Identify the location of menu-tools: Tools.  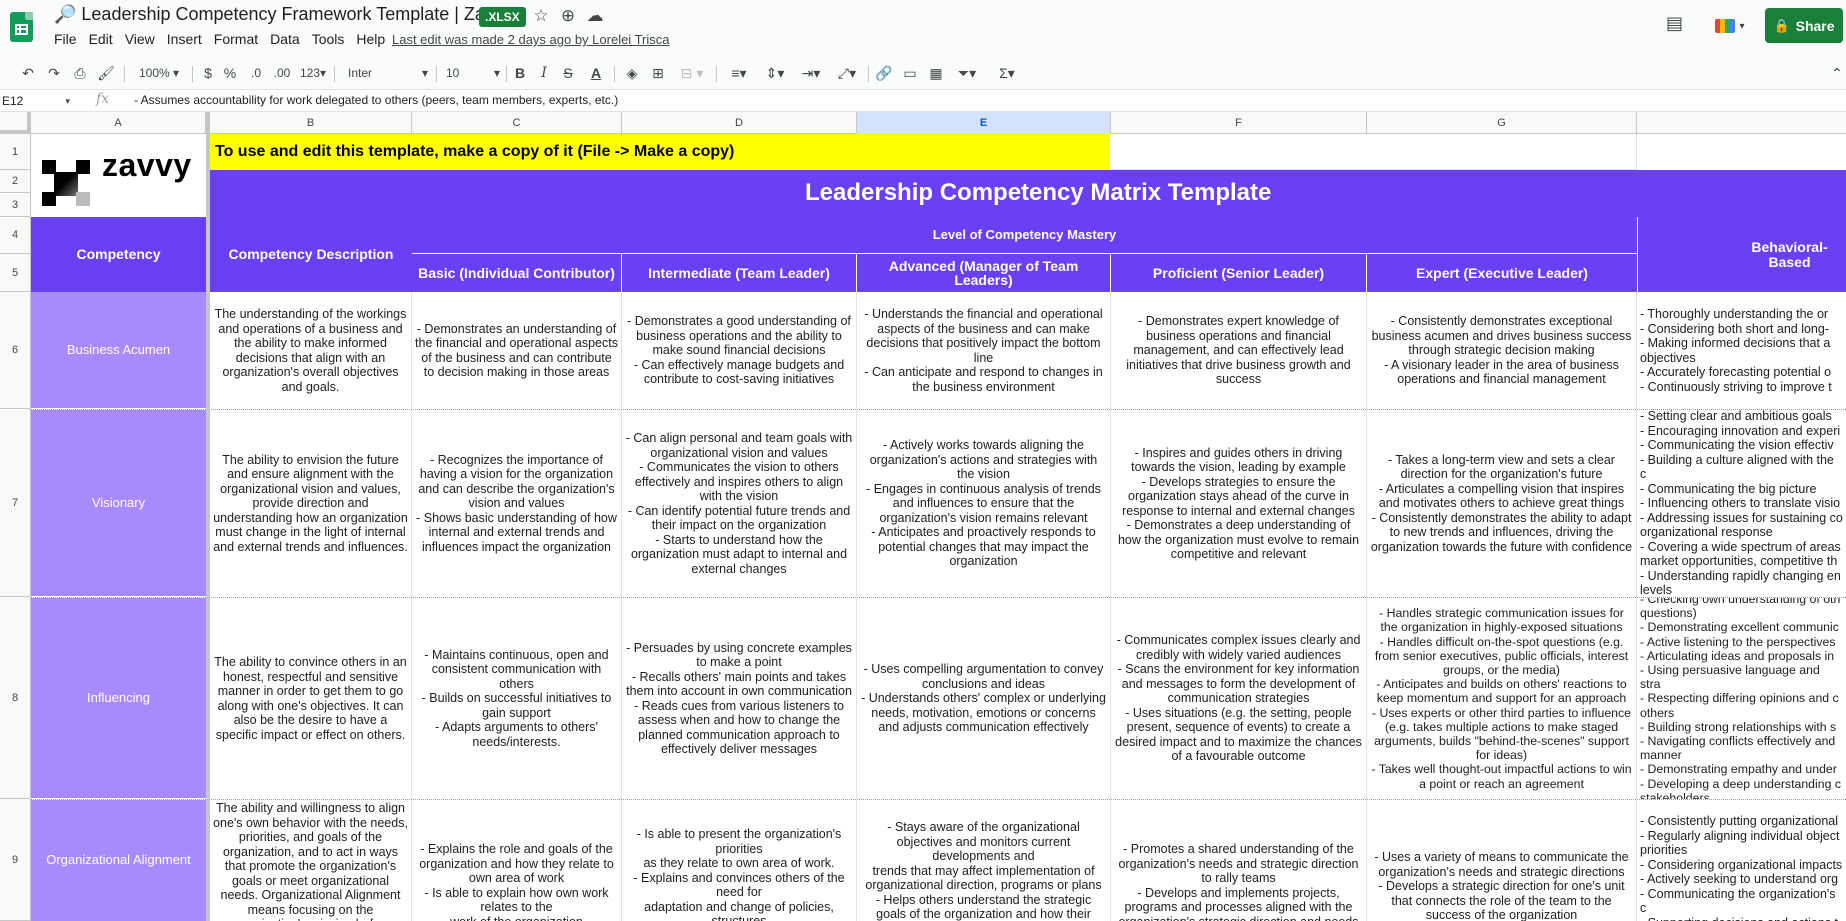
(333, 39).